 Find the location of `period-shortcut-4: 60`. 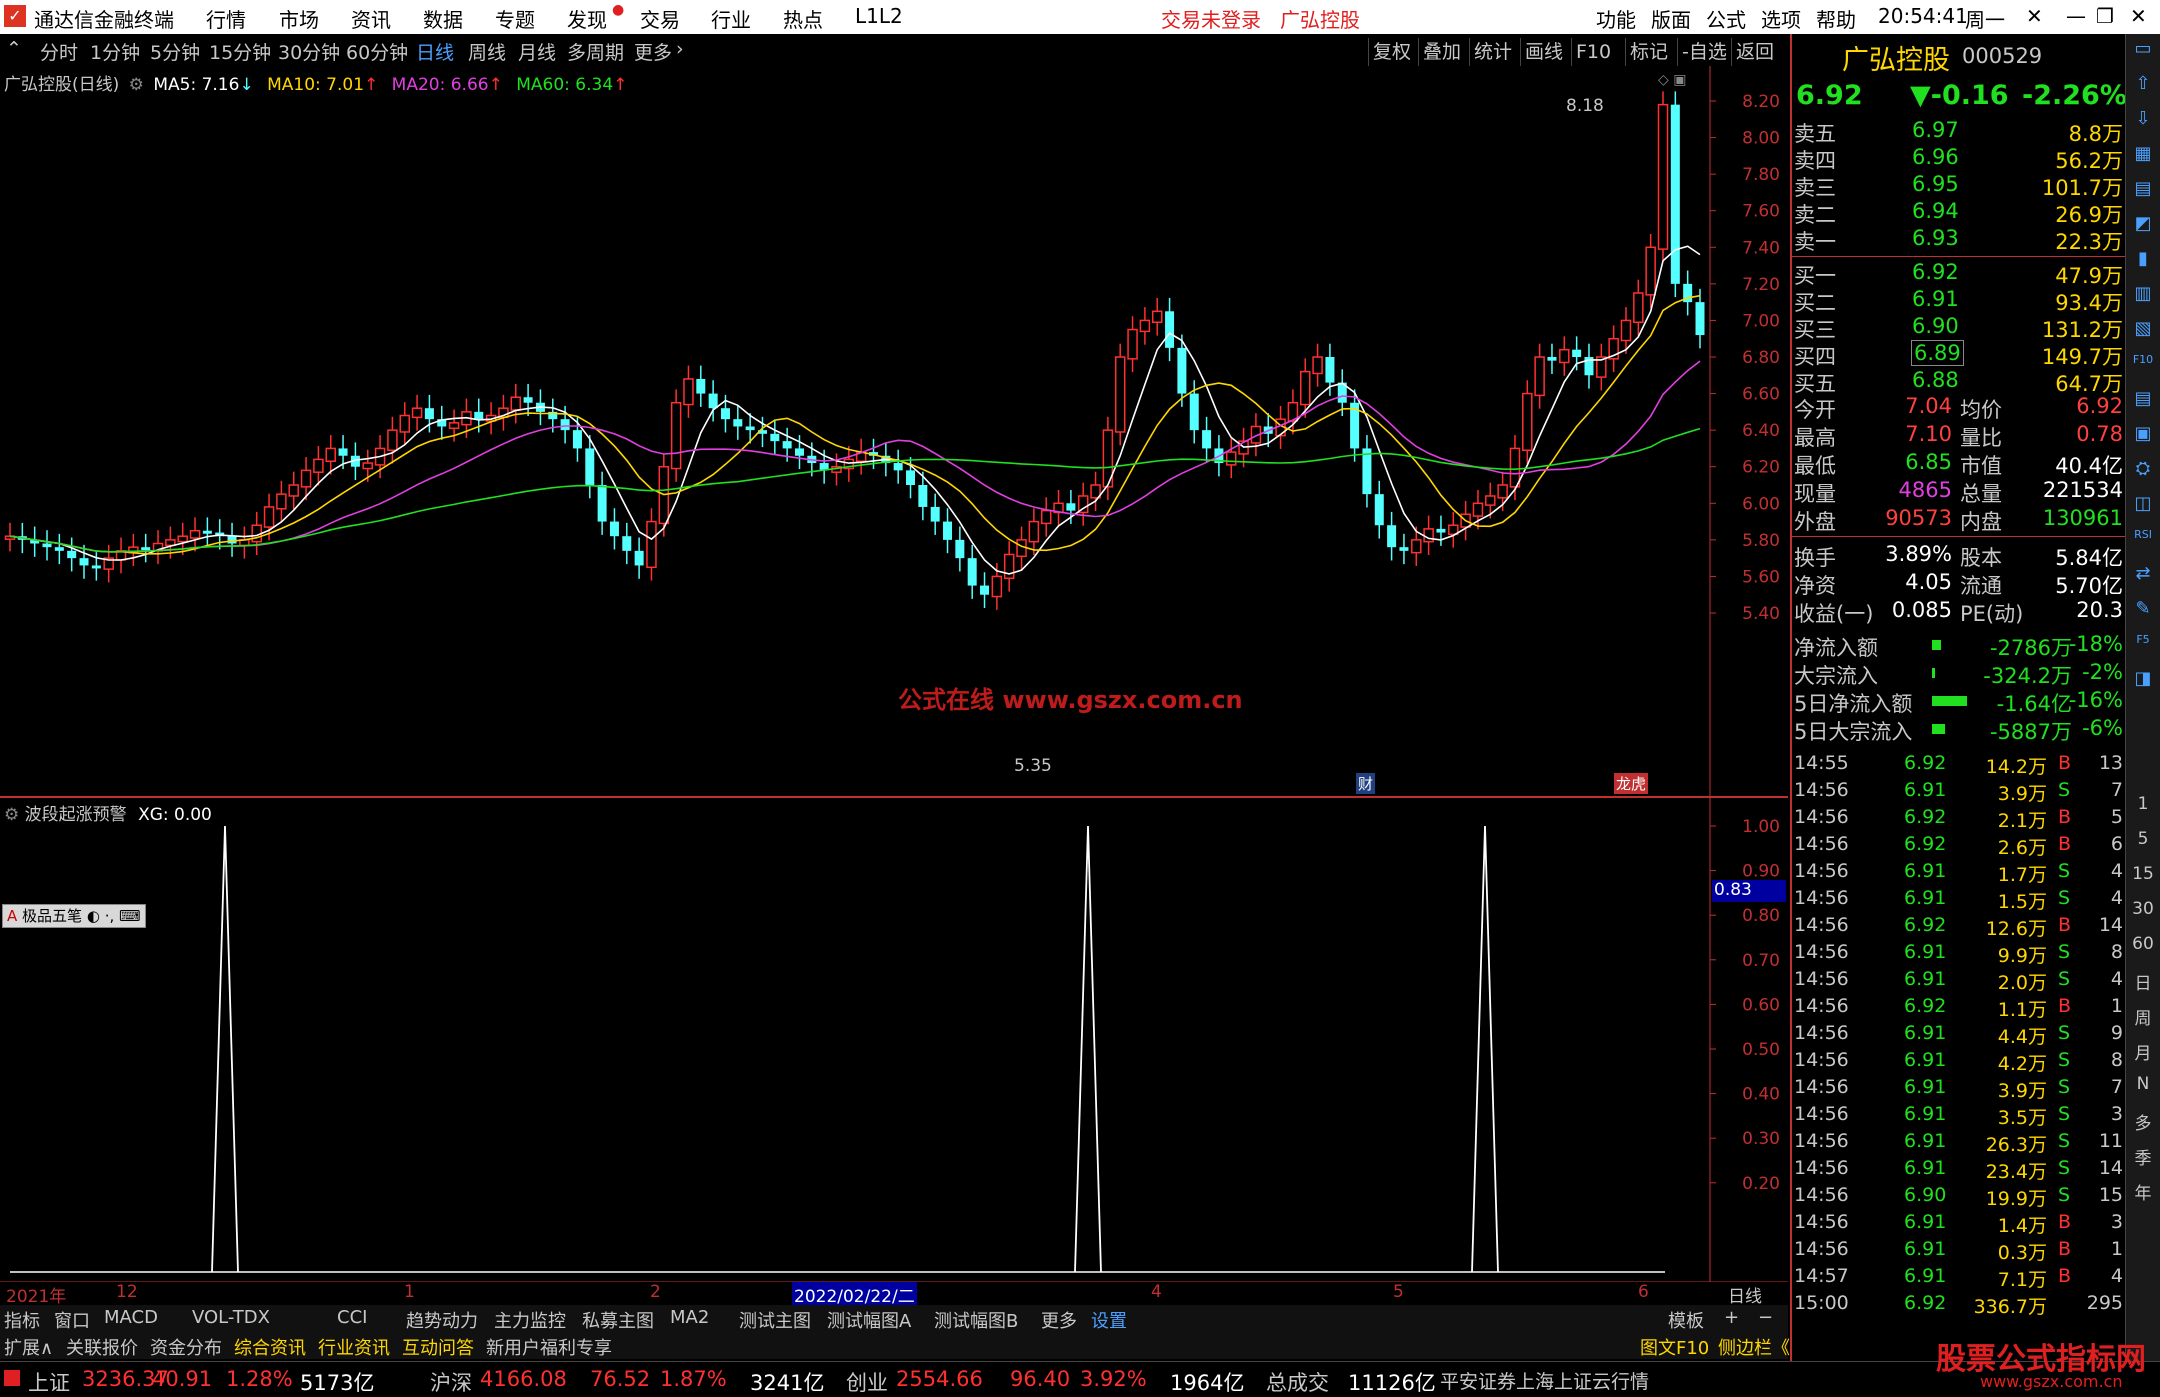

period-shortcut-4: 60 is located at coordinates (2143, 944).